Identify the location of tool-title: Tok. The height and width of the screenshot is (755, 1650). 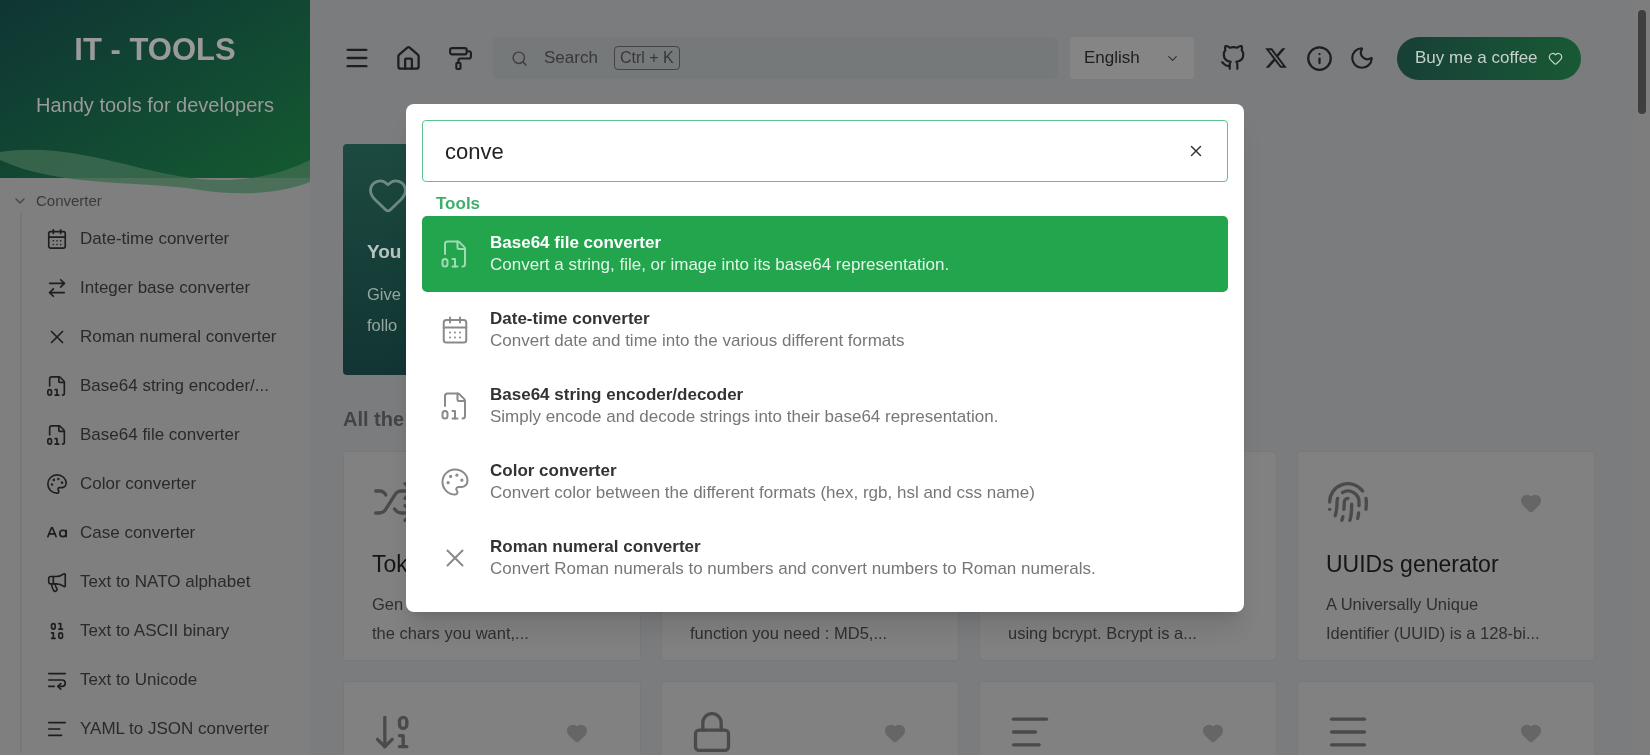
(390, 564).